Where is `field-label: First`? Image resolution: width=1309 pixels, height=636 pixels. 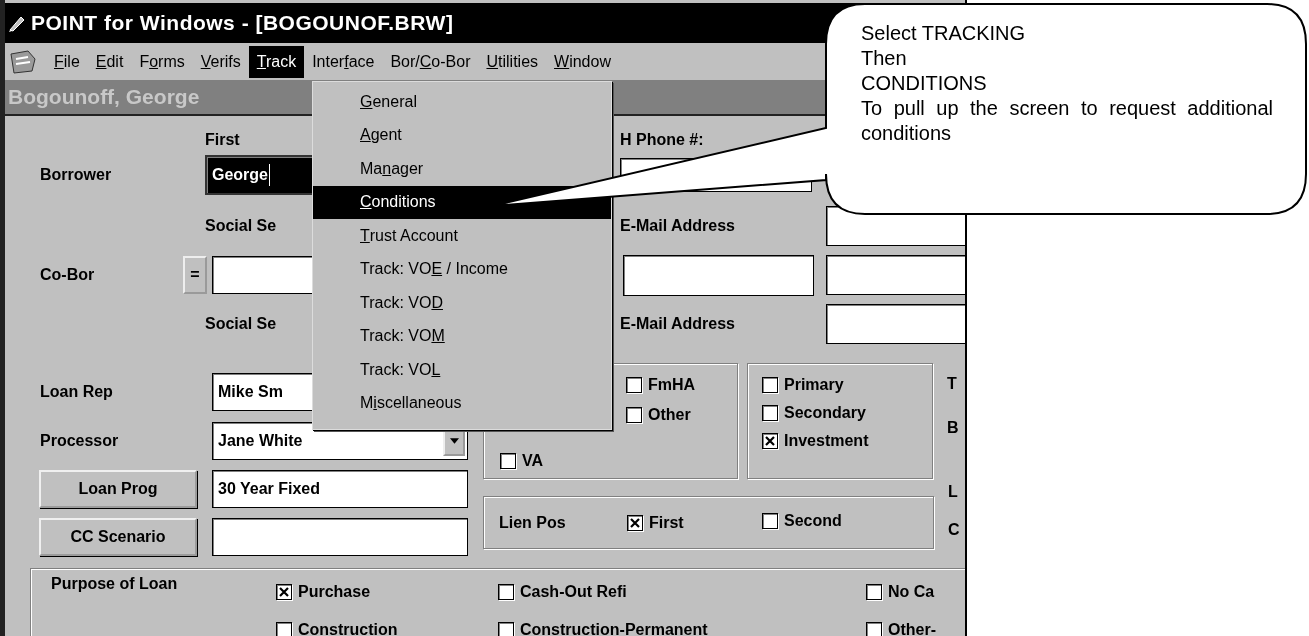 field-label: First is located at coordinates (222, 139).